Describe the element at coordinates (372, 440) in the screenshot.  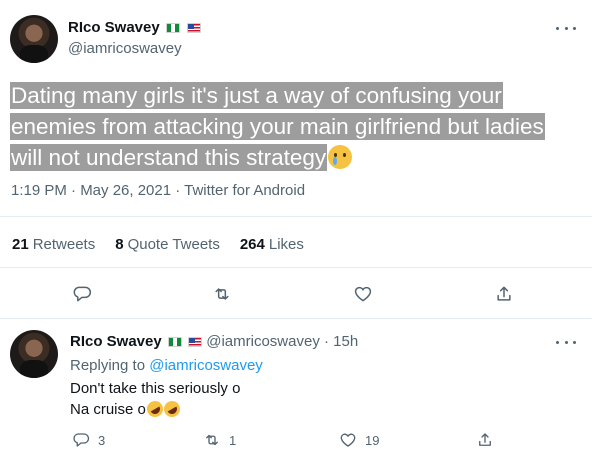
I see `like-count: 19` at that location.